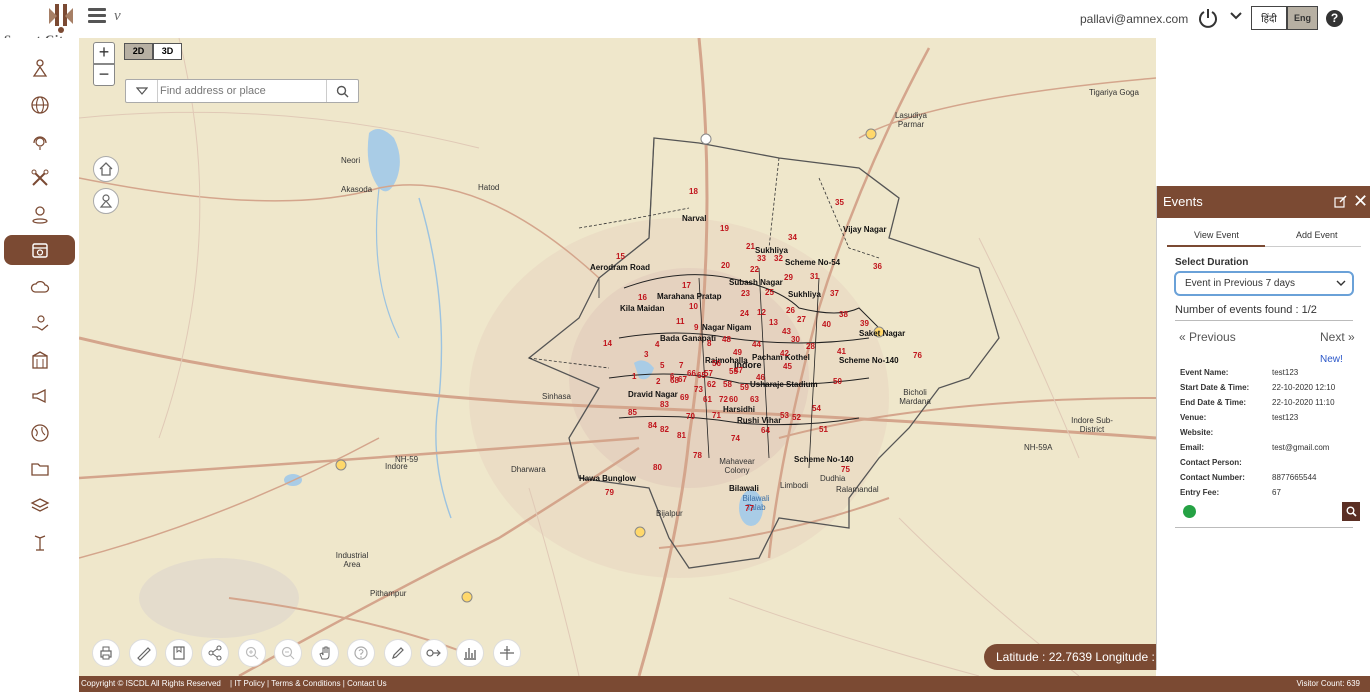 The height and width of the screenshot is (692, 1370). Describe the element at coordinates (138, 51) in the screenshot. I see `view-2d-button: 2D` at that location.